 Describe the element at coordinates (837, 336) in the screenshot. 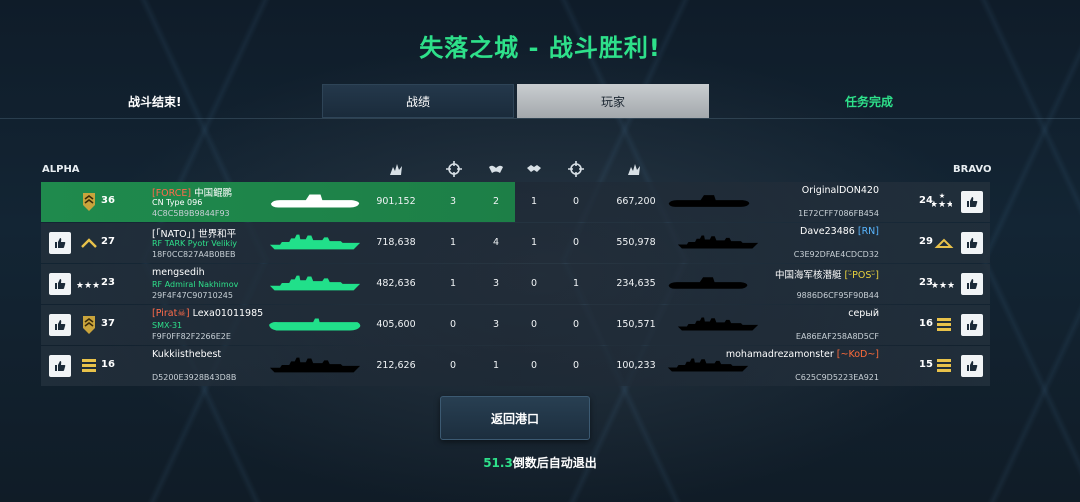

I see `bravo-player-id: EA86EAF258A8D5CF` at that location.